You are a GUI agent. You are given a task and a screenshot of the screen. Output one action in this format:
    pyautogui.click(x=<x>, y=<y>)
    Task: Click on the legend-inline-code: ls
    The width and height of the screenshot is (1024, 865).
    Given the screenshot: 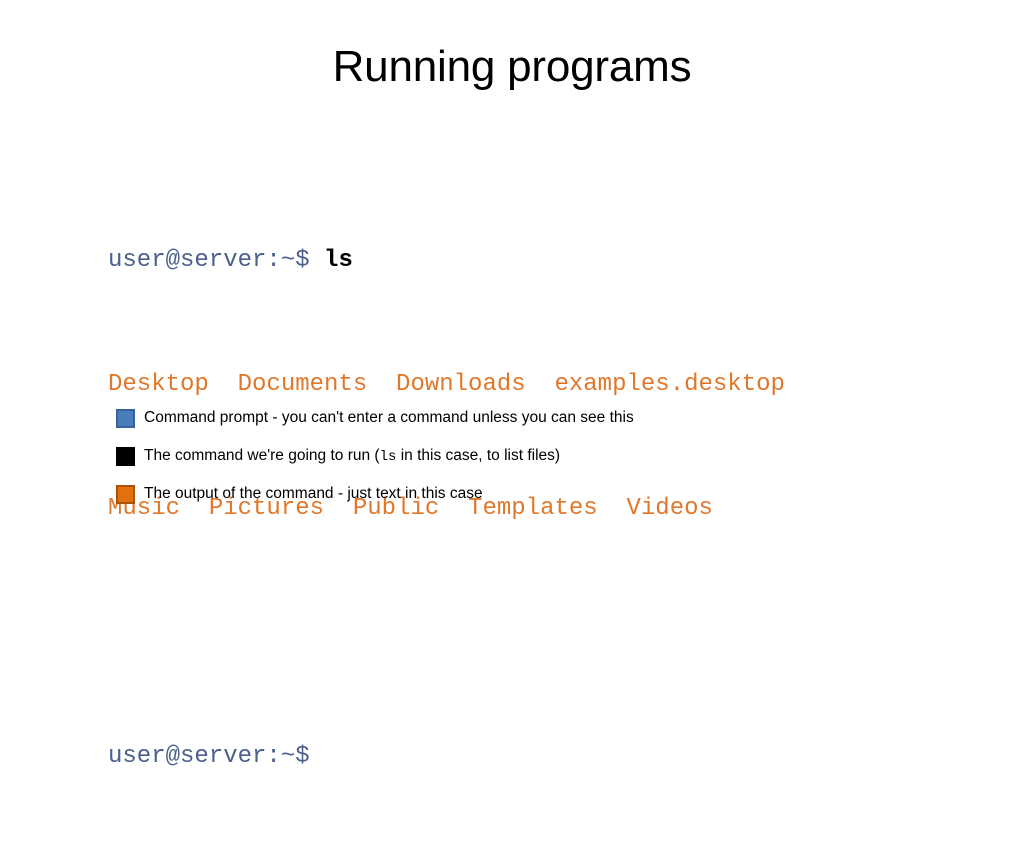 What is the action you would take?
    pyautogui.click(x=388, y=456)
    